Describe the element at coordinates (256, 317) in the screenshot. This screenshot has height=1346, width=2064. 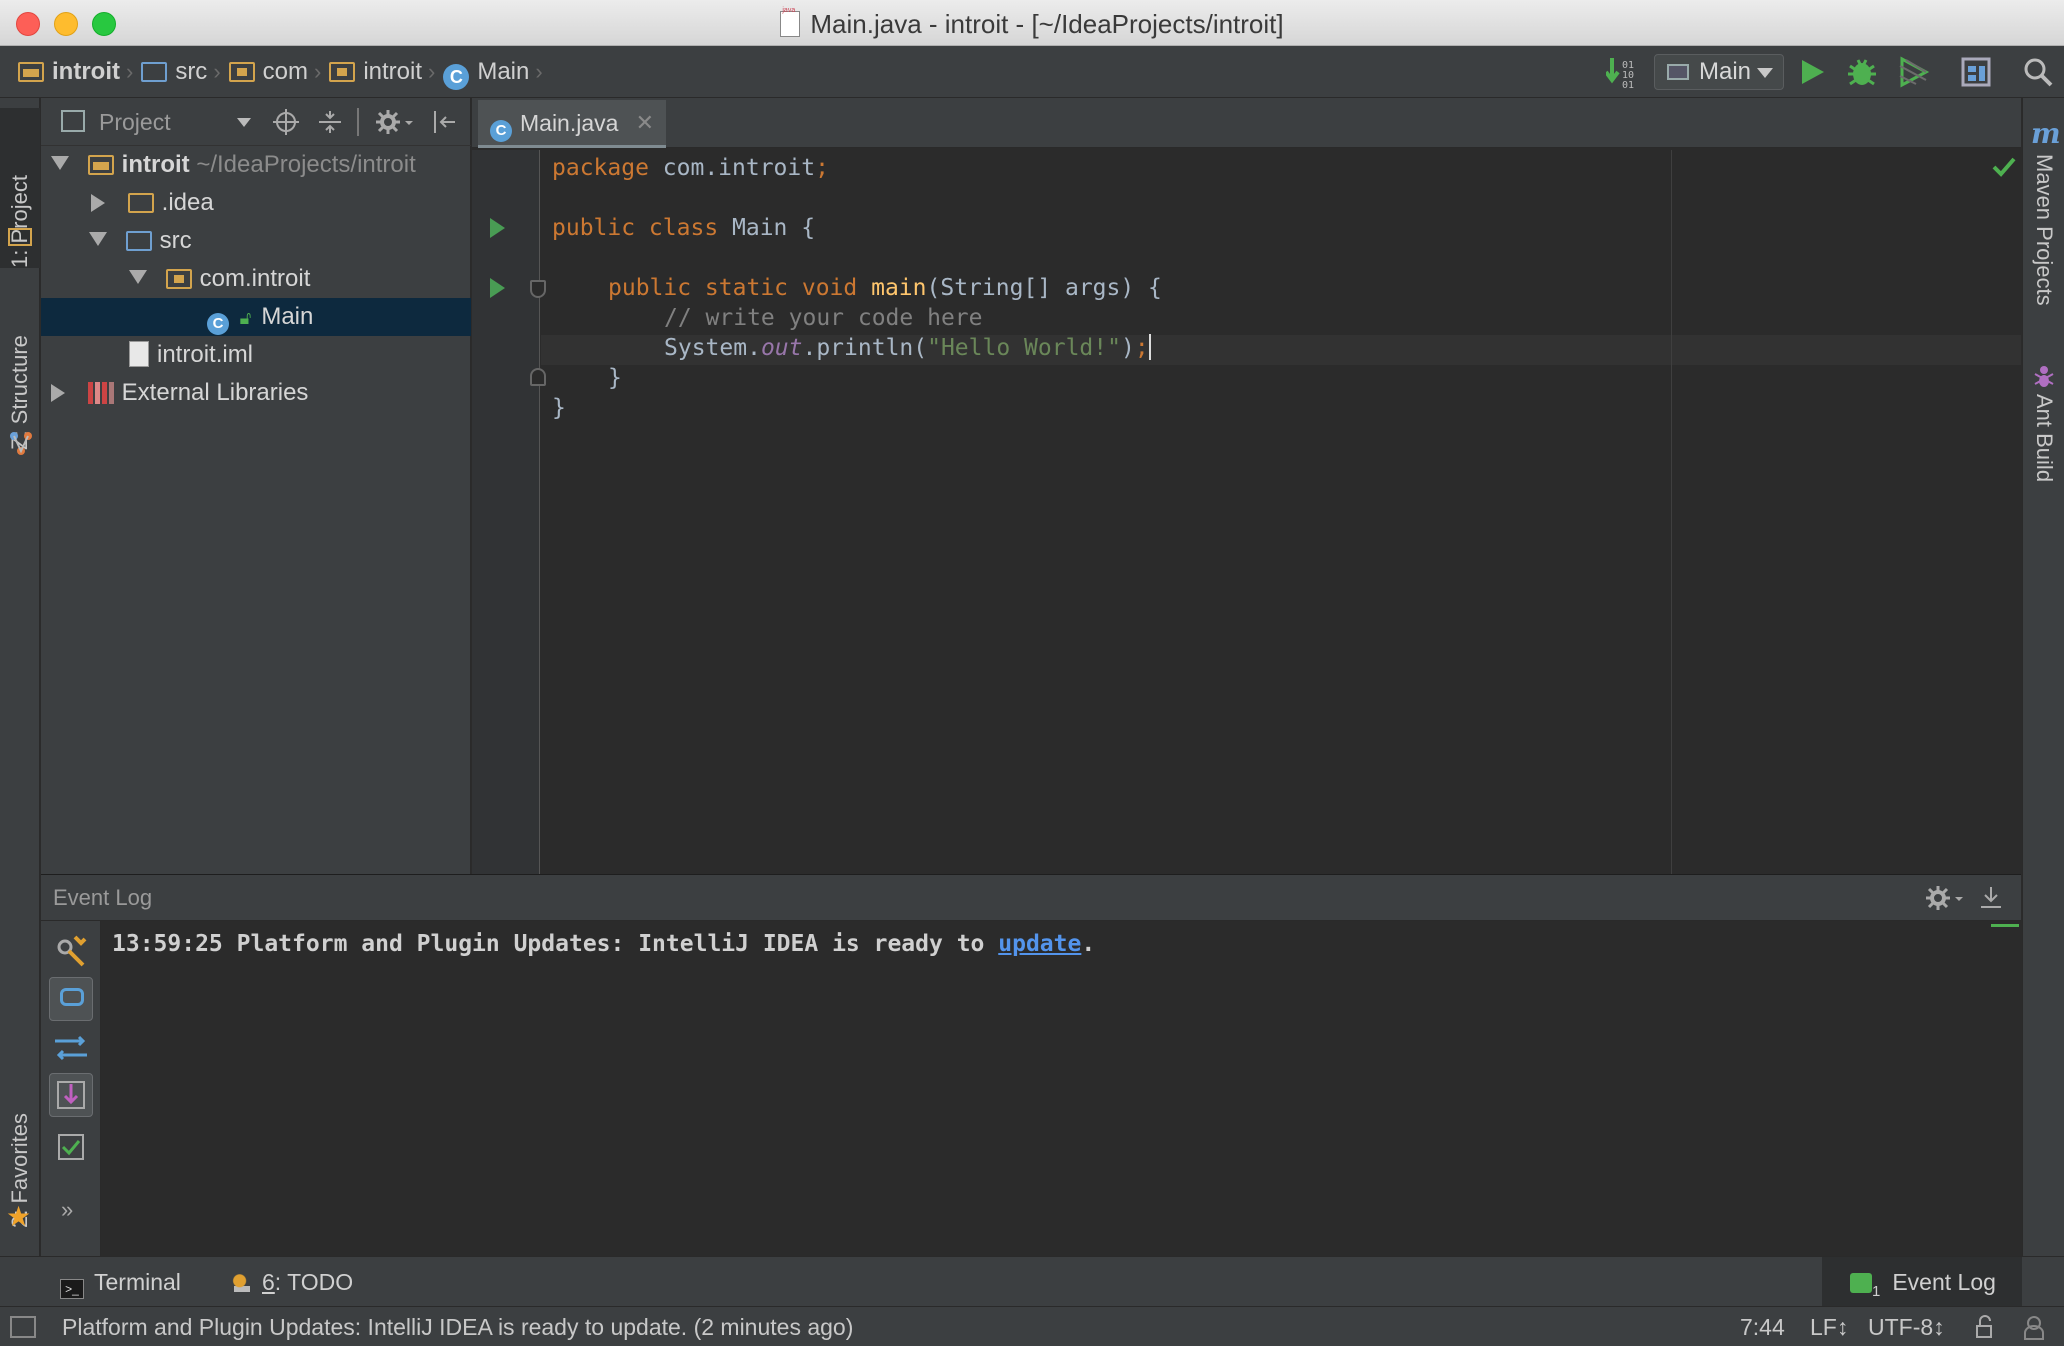
I see `tree-item-main-class: C 🔓︎ Main` at that location.